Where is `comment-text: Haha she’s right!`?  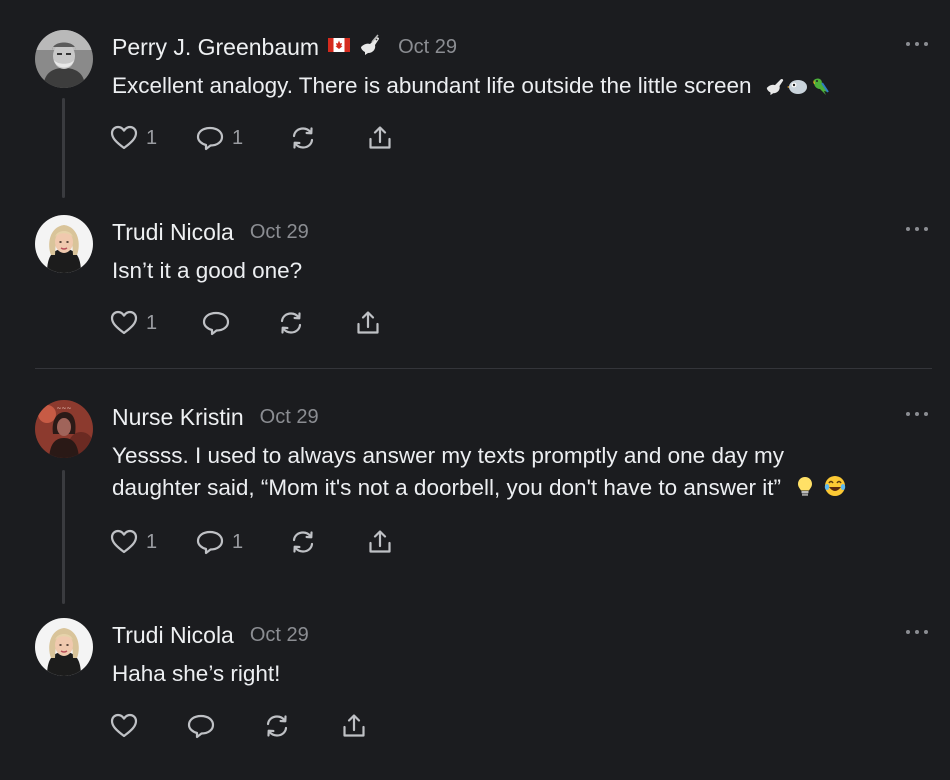
comment-text: Haha she’s right! is located at coordinates (196, 673).